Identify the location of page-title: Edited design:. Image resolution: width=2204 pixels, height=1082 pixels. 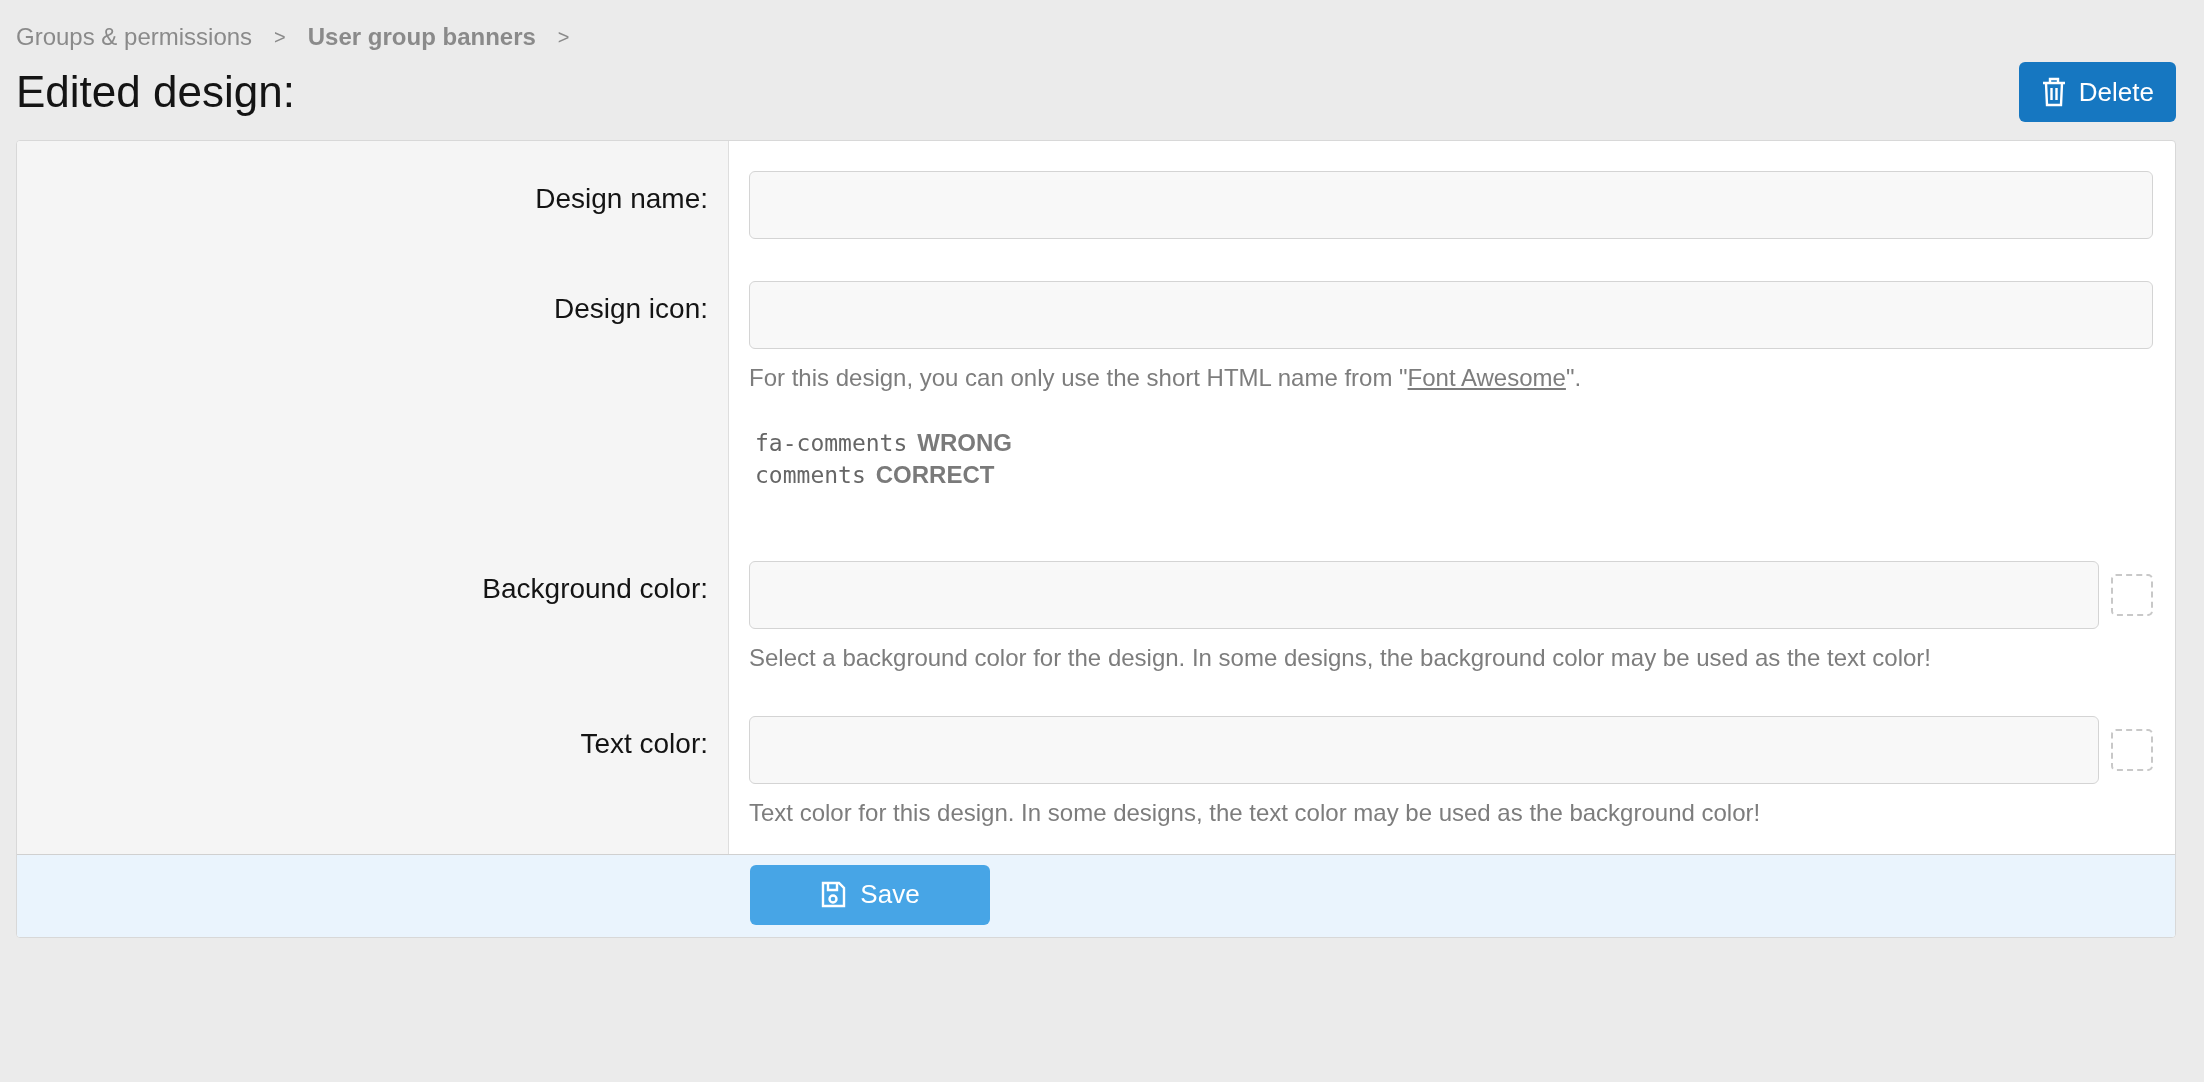
(155, 92).